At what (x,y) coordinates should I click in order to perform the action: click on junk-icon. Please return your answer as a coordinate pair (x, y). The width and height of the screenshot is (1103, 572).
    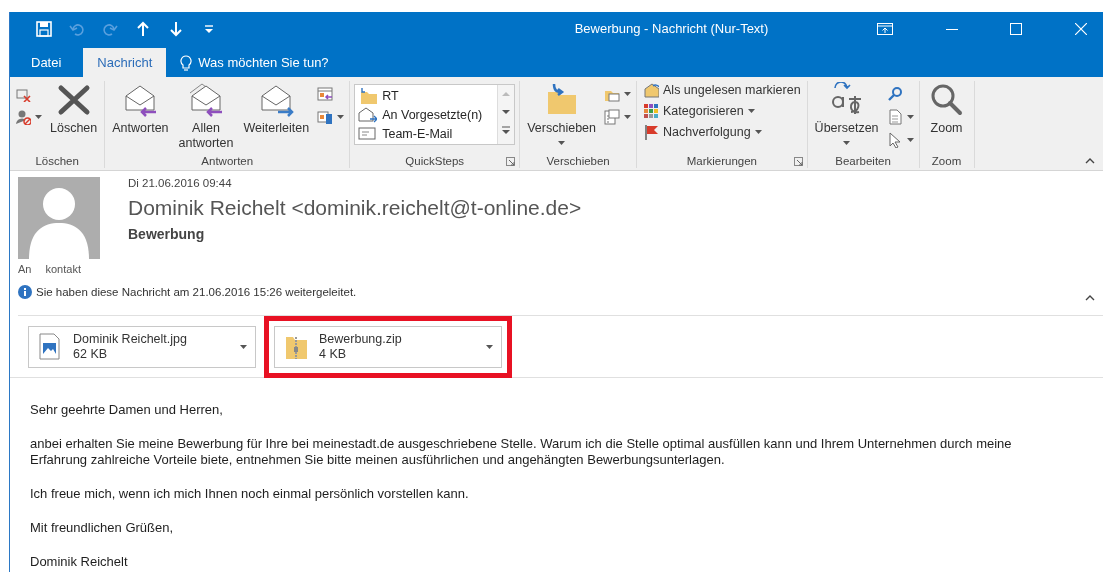
    Looking at the image, I should click on (23, 117).